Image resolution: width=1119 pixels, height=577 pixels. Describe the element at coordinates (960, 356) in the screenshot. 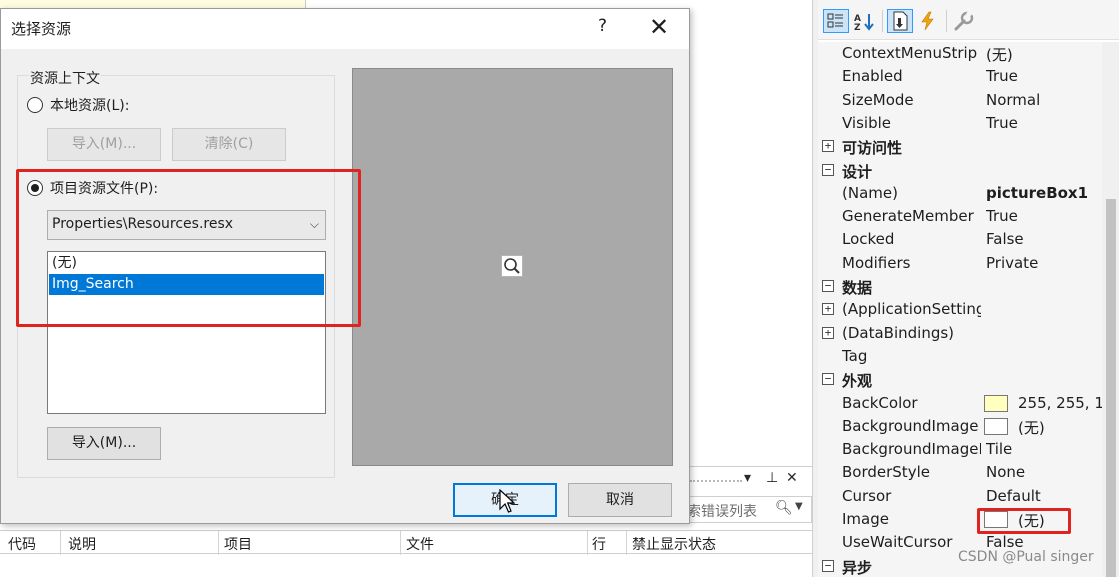

I see `property-row-tag: Tag` at that location.